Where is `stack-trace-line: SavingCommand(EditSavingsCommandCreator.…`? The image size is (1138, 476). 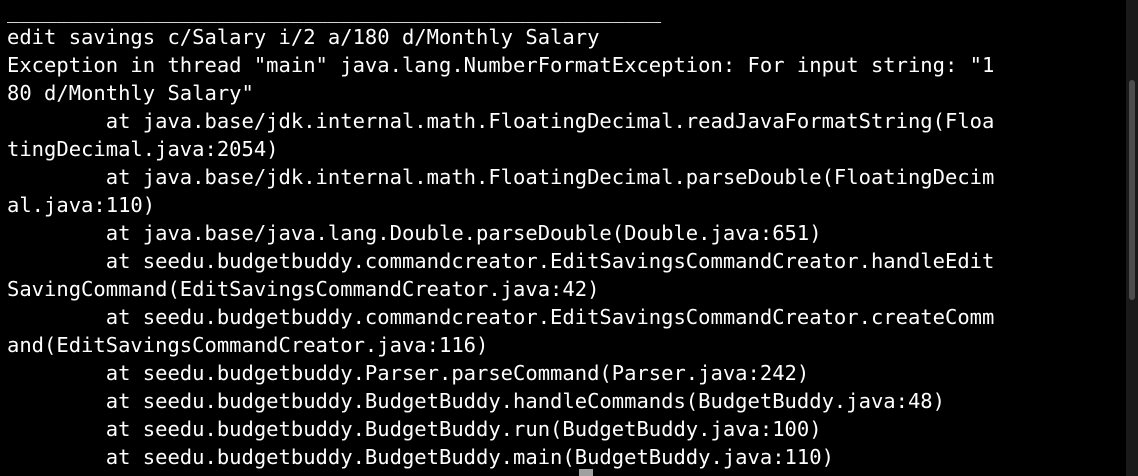 stack-trace-line: SavingCommand(EditSavingsCommandCreator.… is located at coordinates (303, 289).